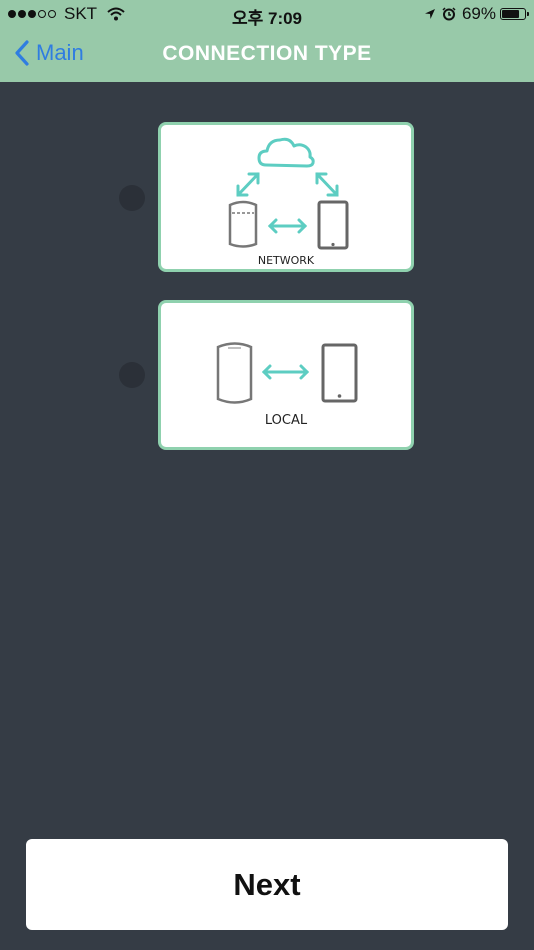 The width and height of the screenshot is (534, 950). I want to click on navigation-bar: Main CONNECTION TYPE, so click(267, 55).